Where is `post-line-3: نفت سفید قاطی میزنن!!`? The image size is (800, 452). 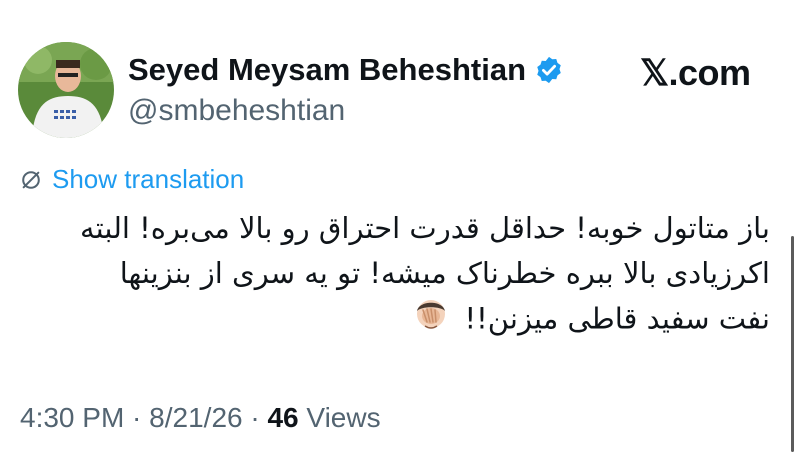
post-line-3: نفت سفید قاطی میزنن!! is located at coordinates (395, 320).